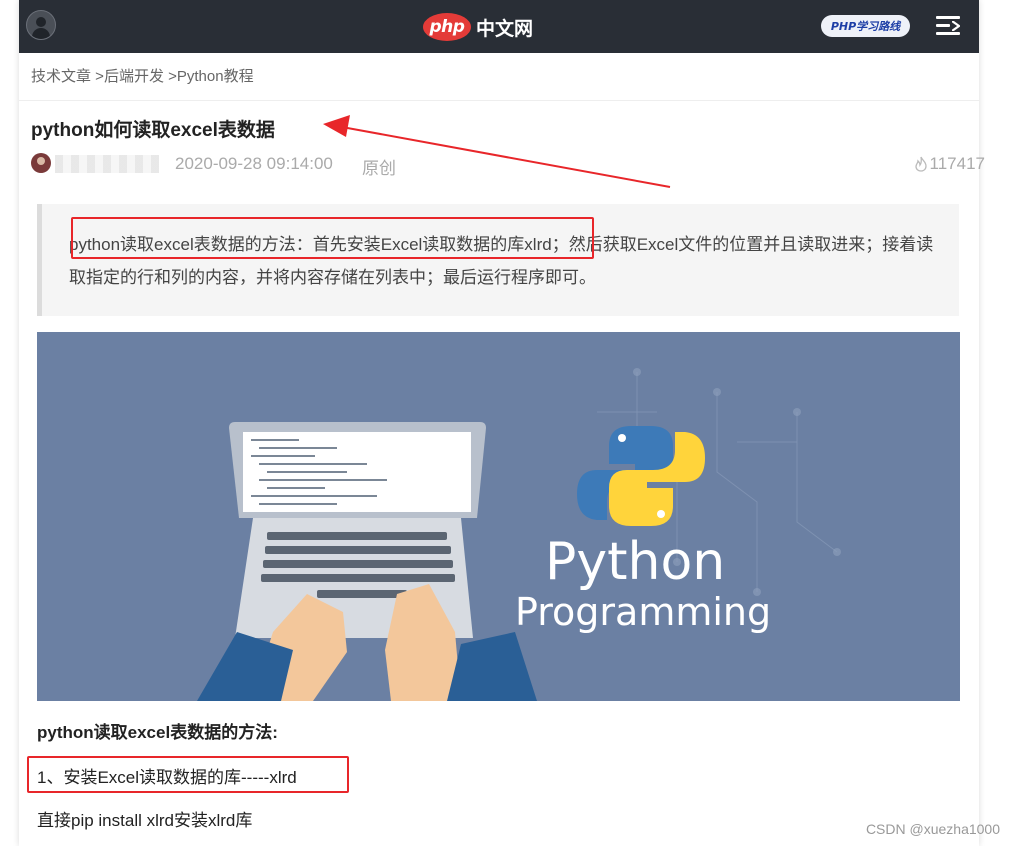 The height and width of the screenshot is (846, 1014). I want to click on breadcrumb-item-python: Python教程, so click(215, 76).